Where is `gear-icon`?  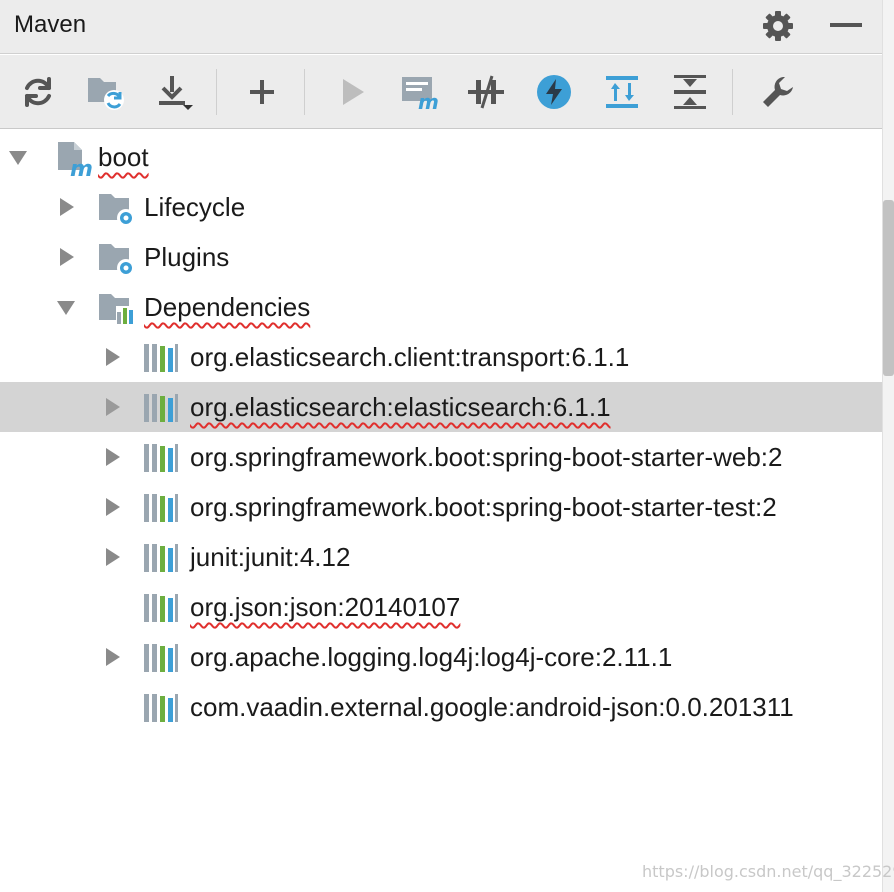
gear-icon is located at coordinates (778, 26).